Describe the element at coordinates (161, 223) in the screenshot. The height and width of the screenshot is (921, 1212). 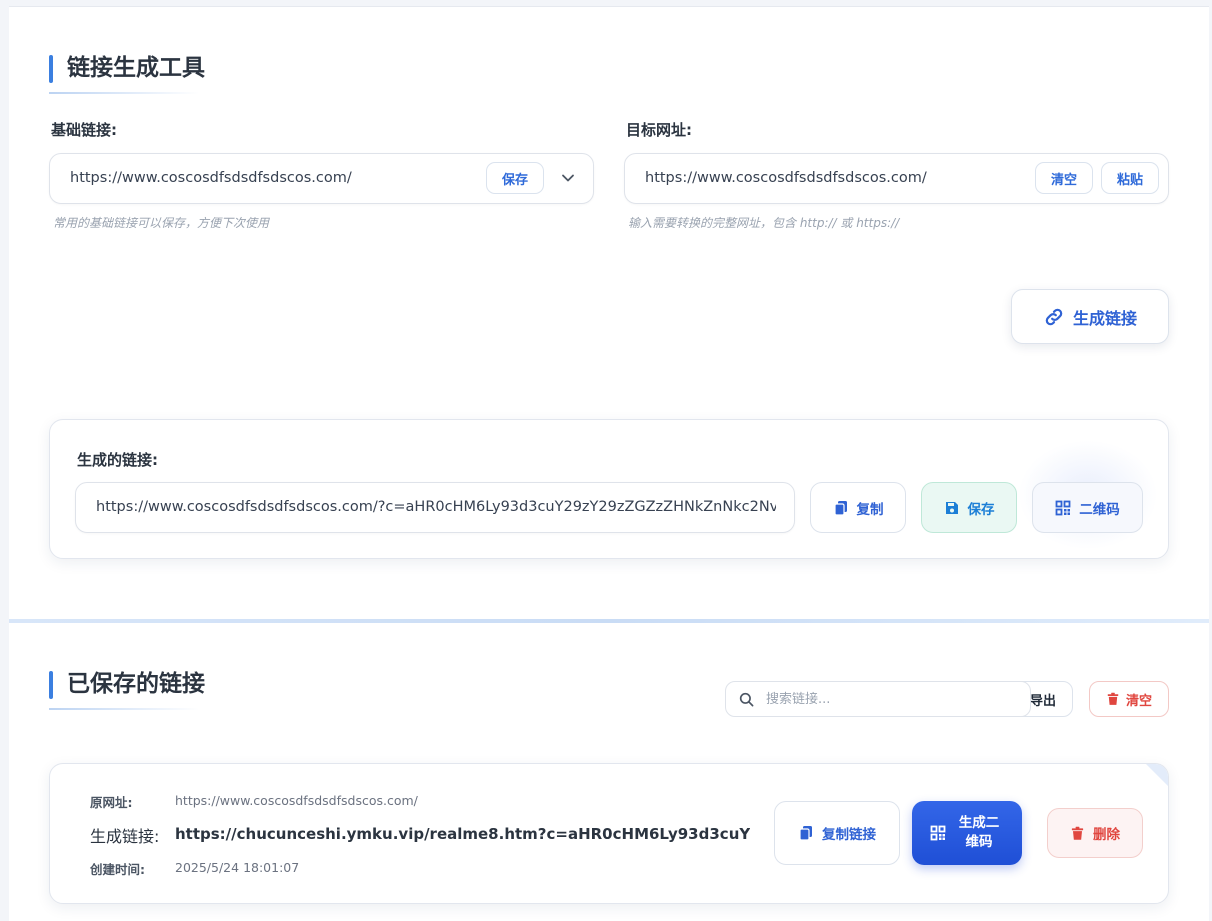
I see `base-link-hint: 常用的基础链接可以保存，方便下次使用` at that location.